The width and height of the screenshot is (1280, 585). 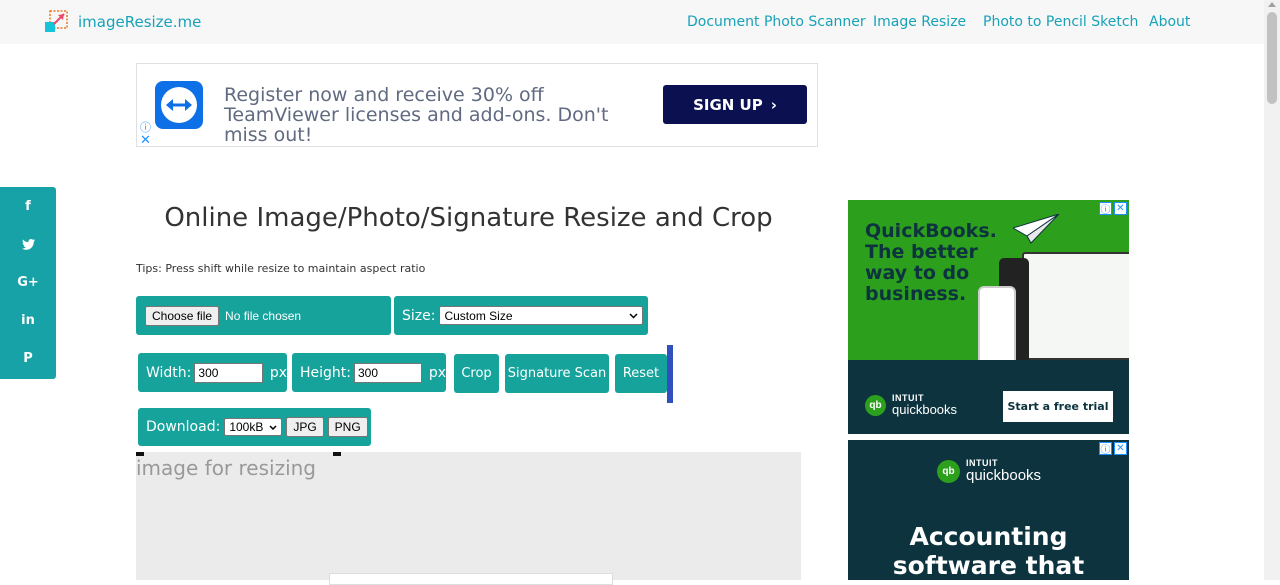 I want to click on facebook-icon: f, so click(x=28, y=206).